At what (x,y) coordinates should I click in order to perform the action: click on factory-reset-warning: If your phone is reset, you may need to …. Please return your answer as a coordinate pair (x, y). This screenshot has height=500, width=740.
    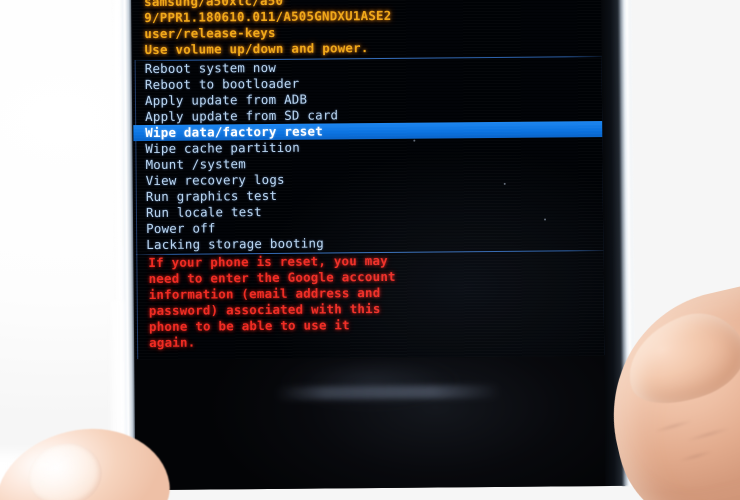
    Looking at the image, I should click on (371, 301).